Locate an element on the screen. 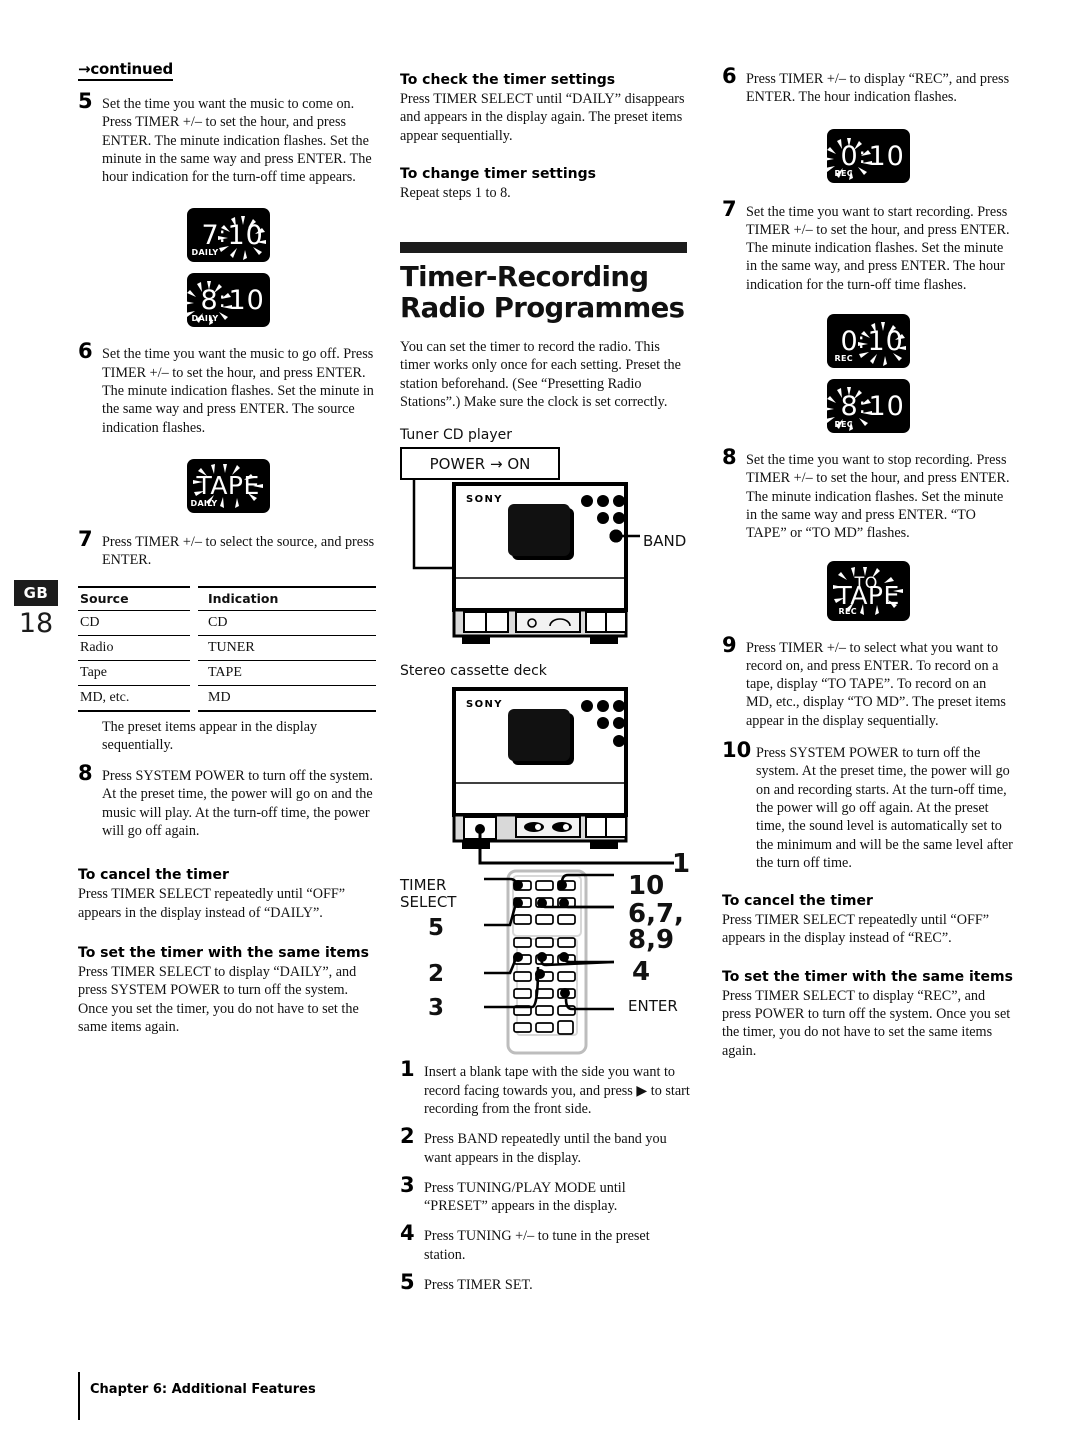 The width and height of the screenshot is (1080, 1439). timer-select-callout-line1: TIMER is located at coordinates (423, 885).